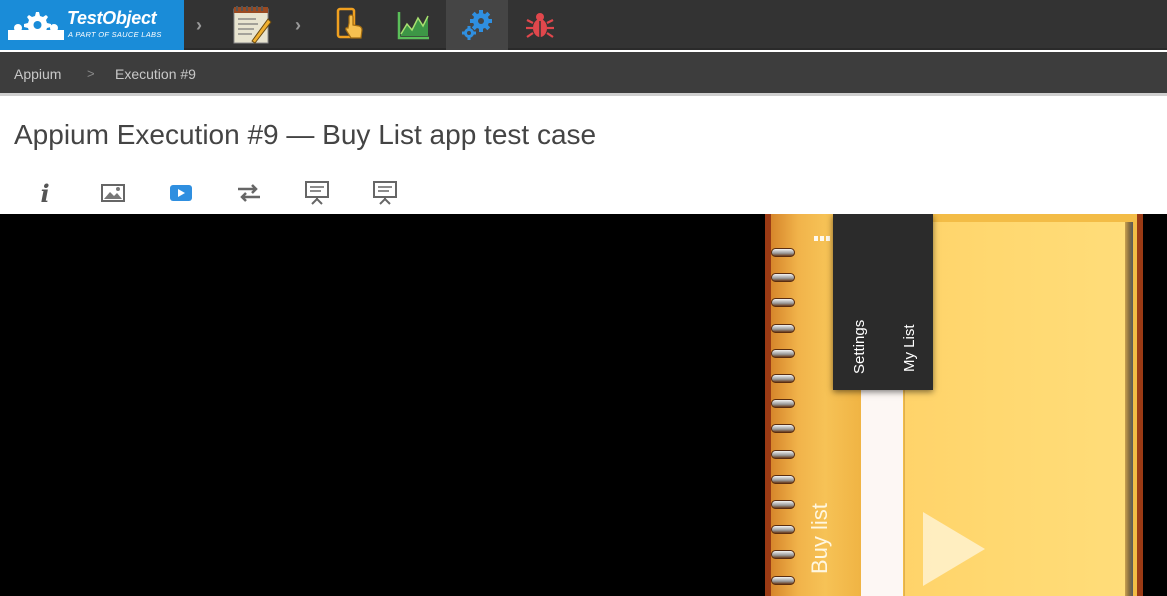 This screenshot has width=1167, height=596. I want to click on overflow-menu-icon, so click(822, 238).